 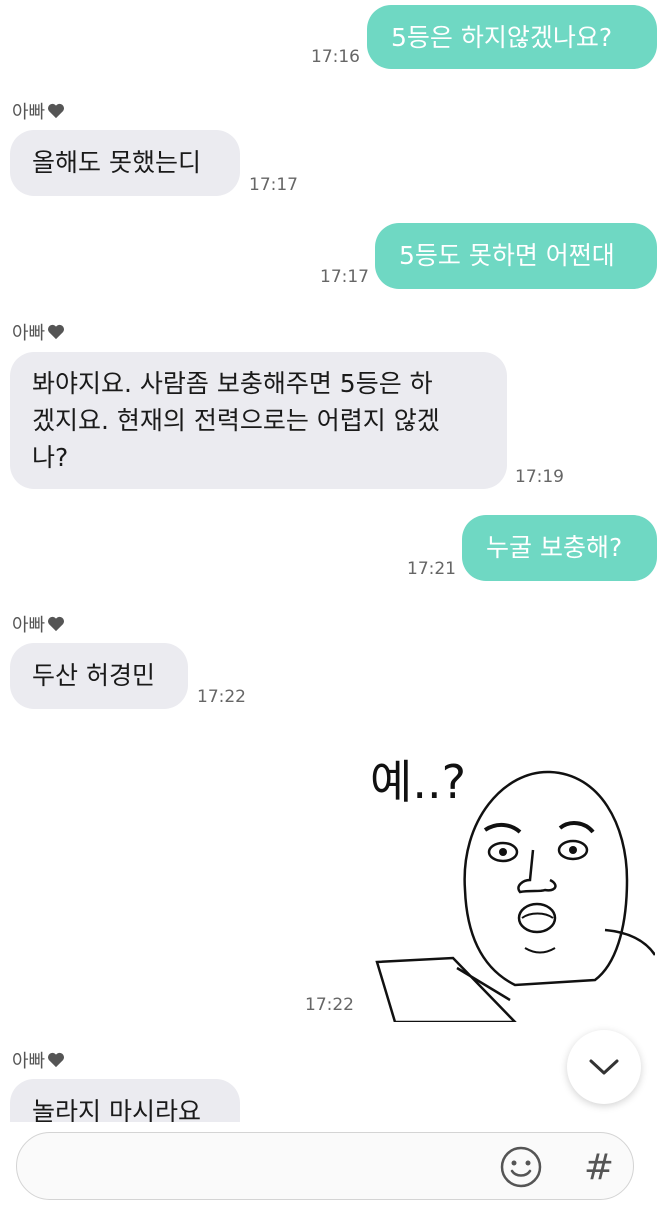 What do you see at coordinates (418, 782) in the screenshot?
I see `sticker-caption: 예..?` at bounding box center [418, 782].